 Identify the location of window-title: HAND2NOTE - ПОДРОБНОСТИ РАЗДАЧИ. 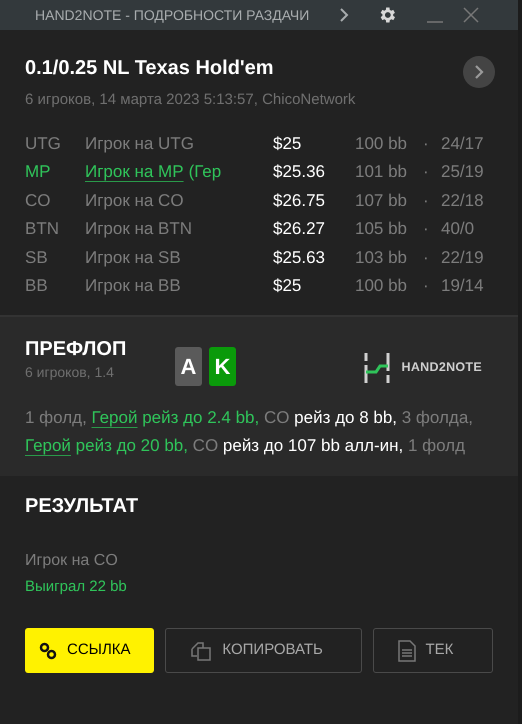
(172, 15).